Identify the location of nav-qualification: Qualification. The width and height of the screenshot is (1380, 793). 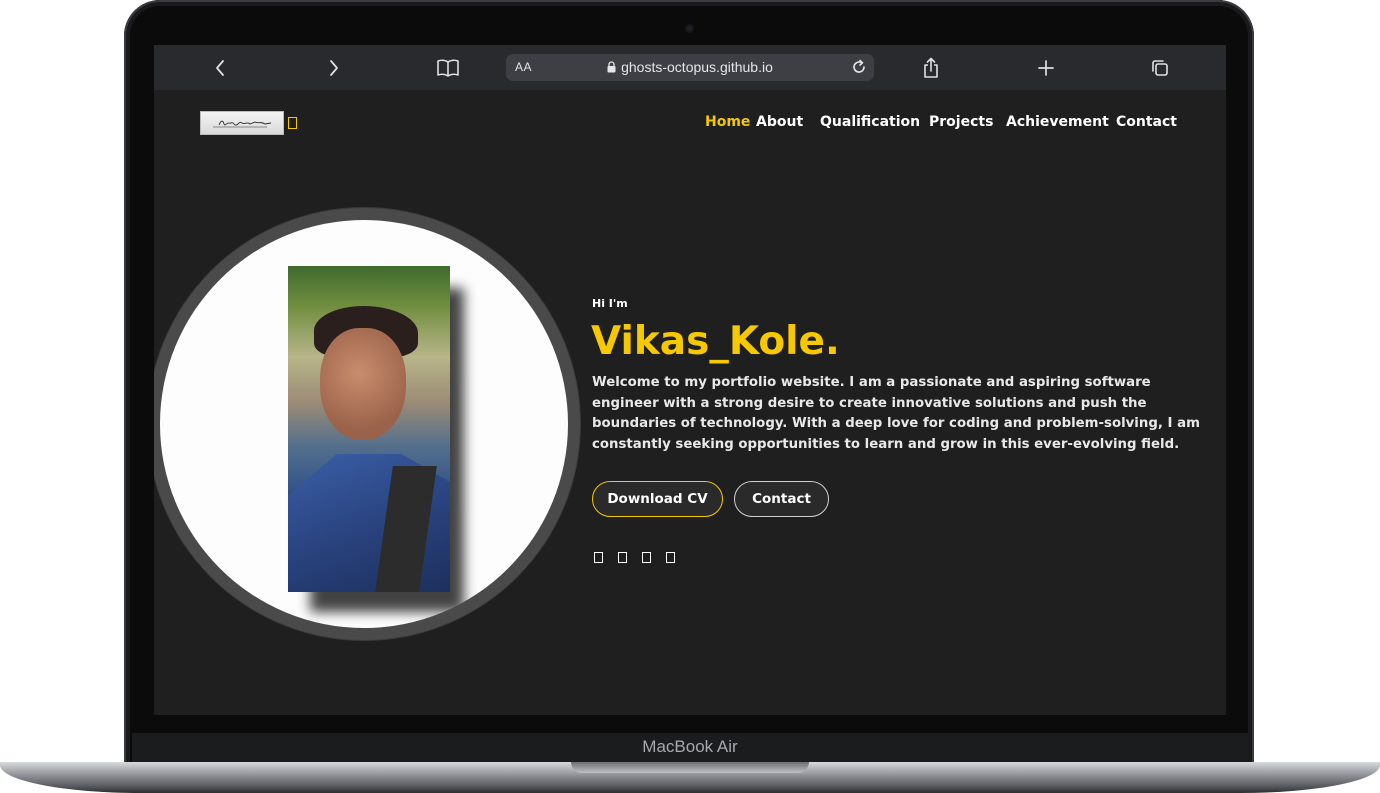
(870, 122).